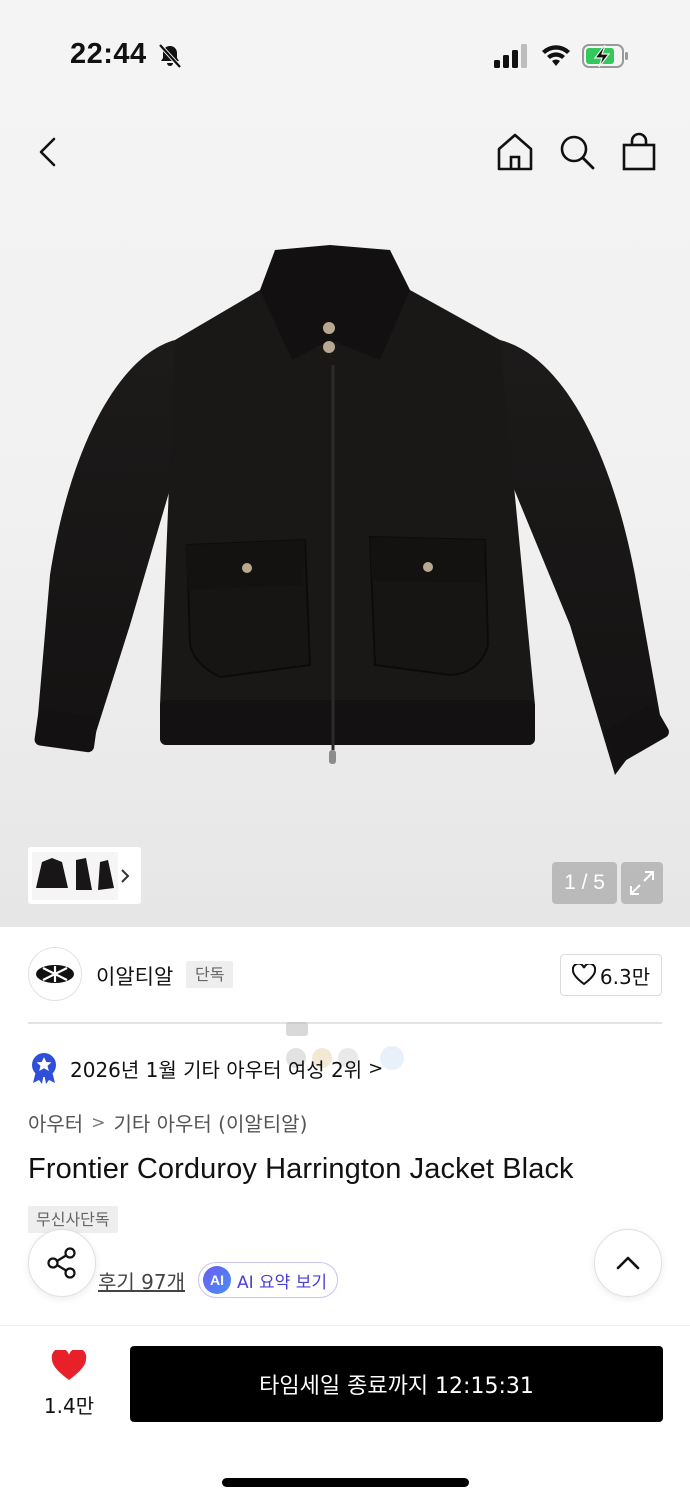 The height and width of the screenshot is (1500, 690). What do you see at coordinates (583, 975) in the screenshot?
I see `heart-outline-icon` at bounding box center [583, 975].